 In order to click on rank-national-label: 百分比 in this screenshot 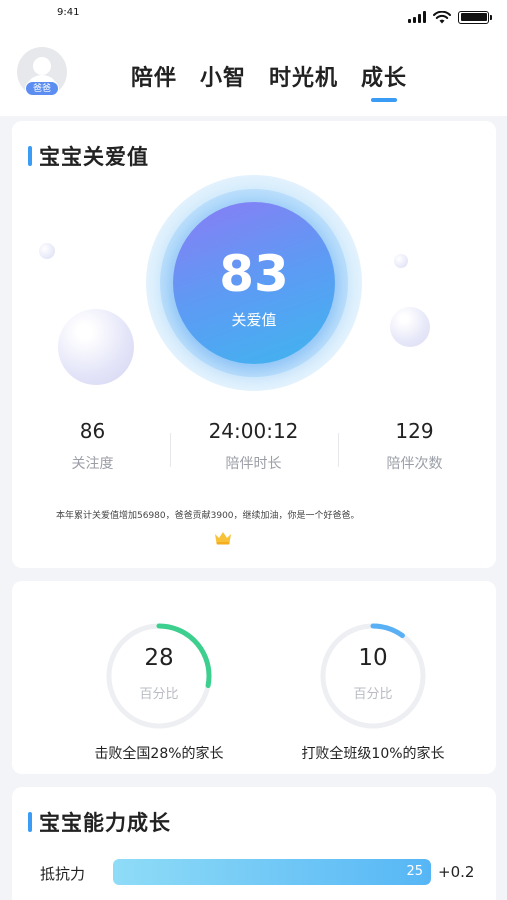, I will do `click(159, 694)`.